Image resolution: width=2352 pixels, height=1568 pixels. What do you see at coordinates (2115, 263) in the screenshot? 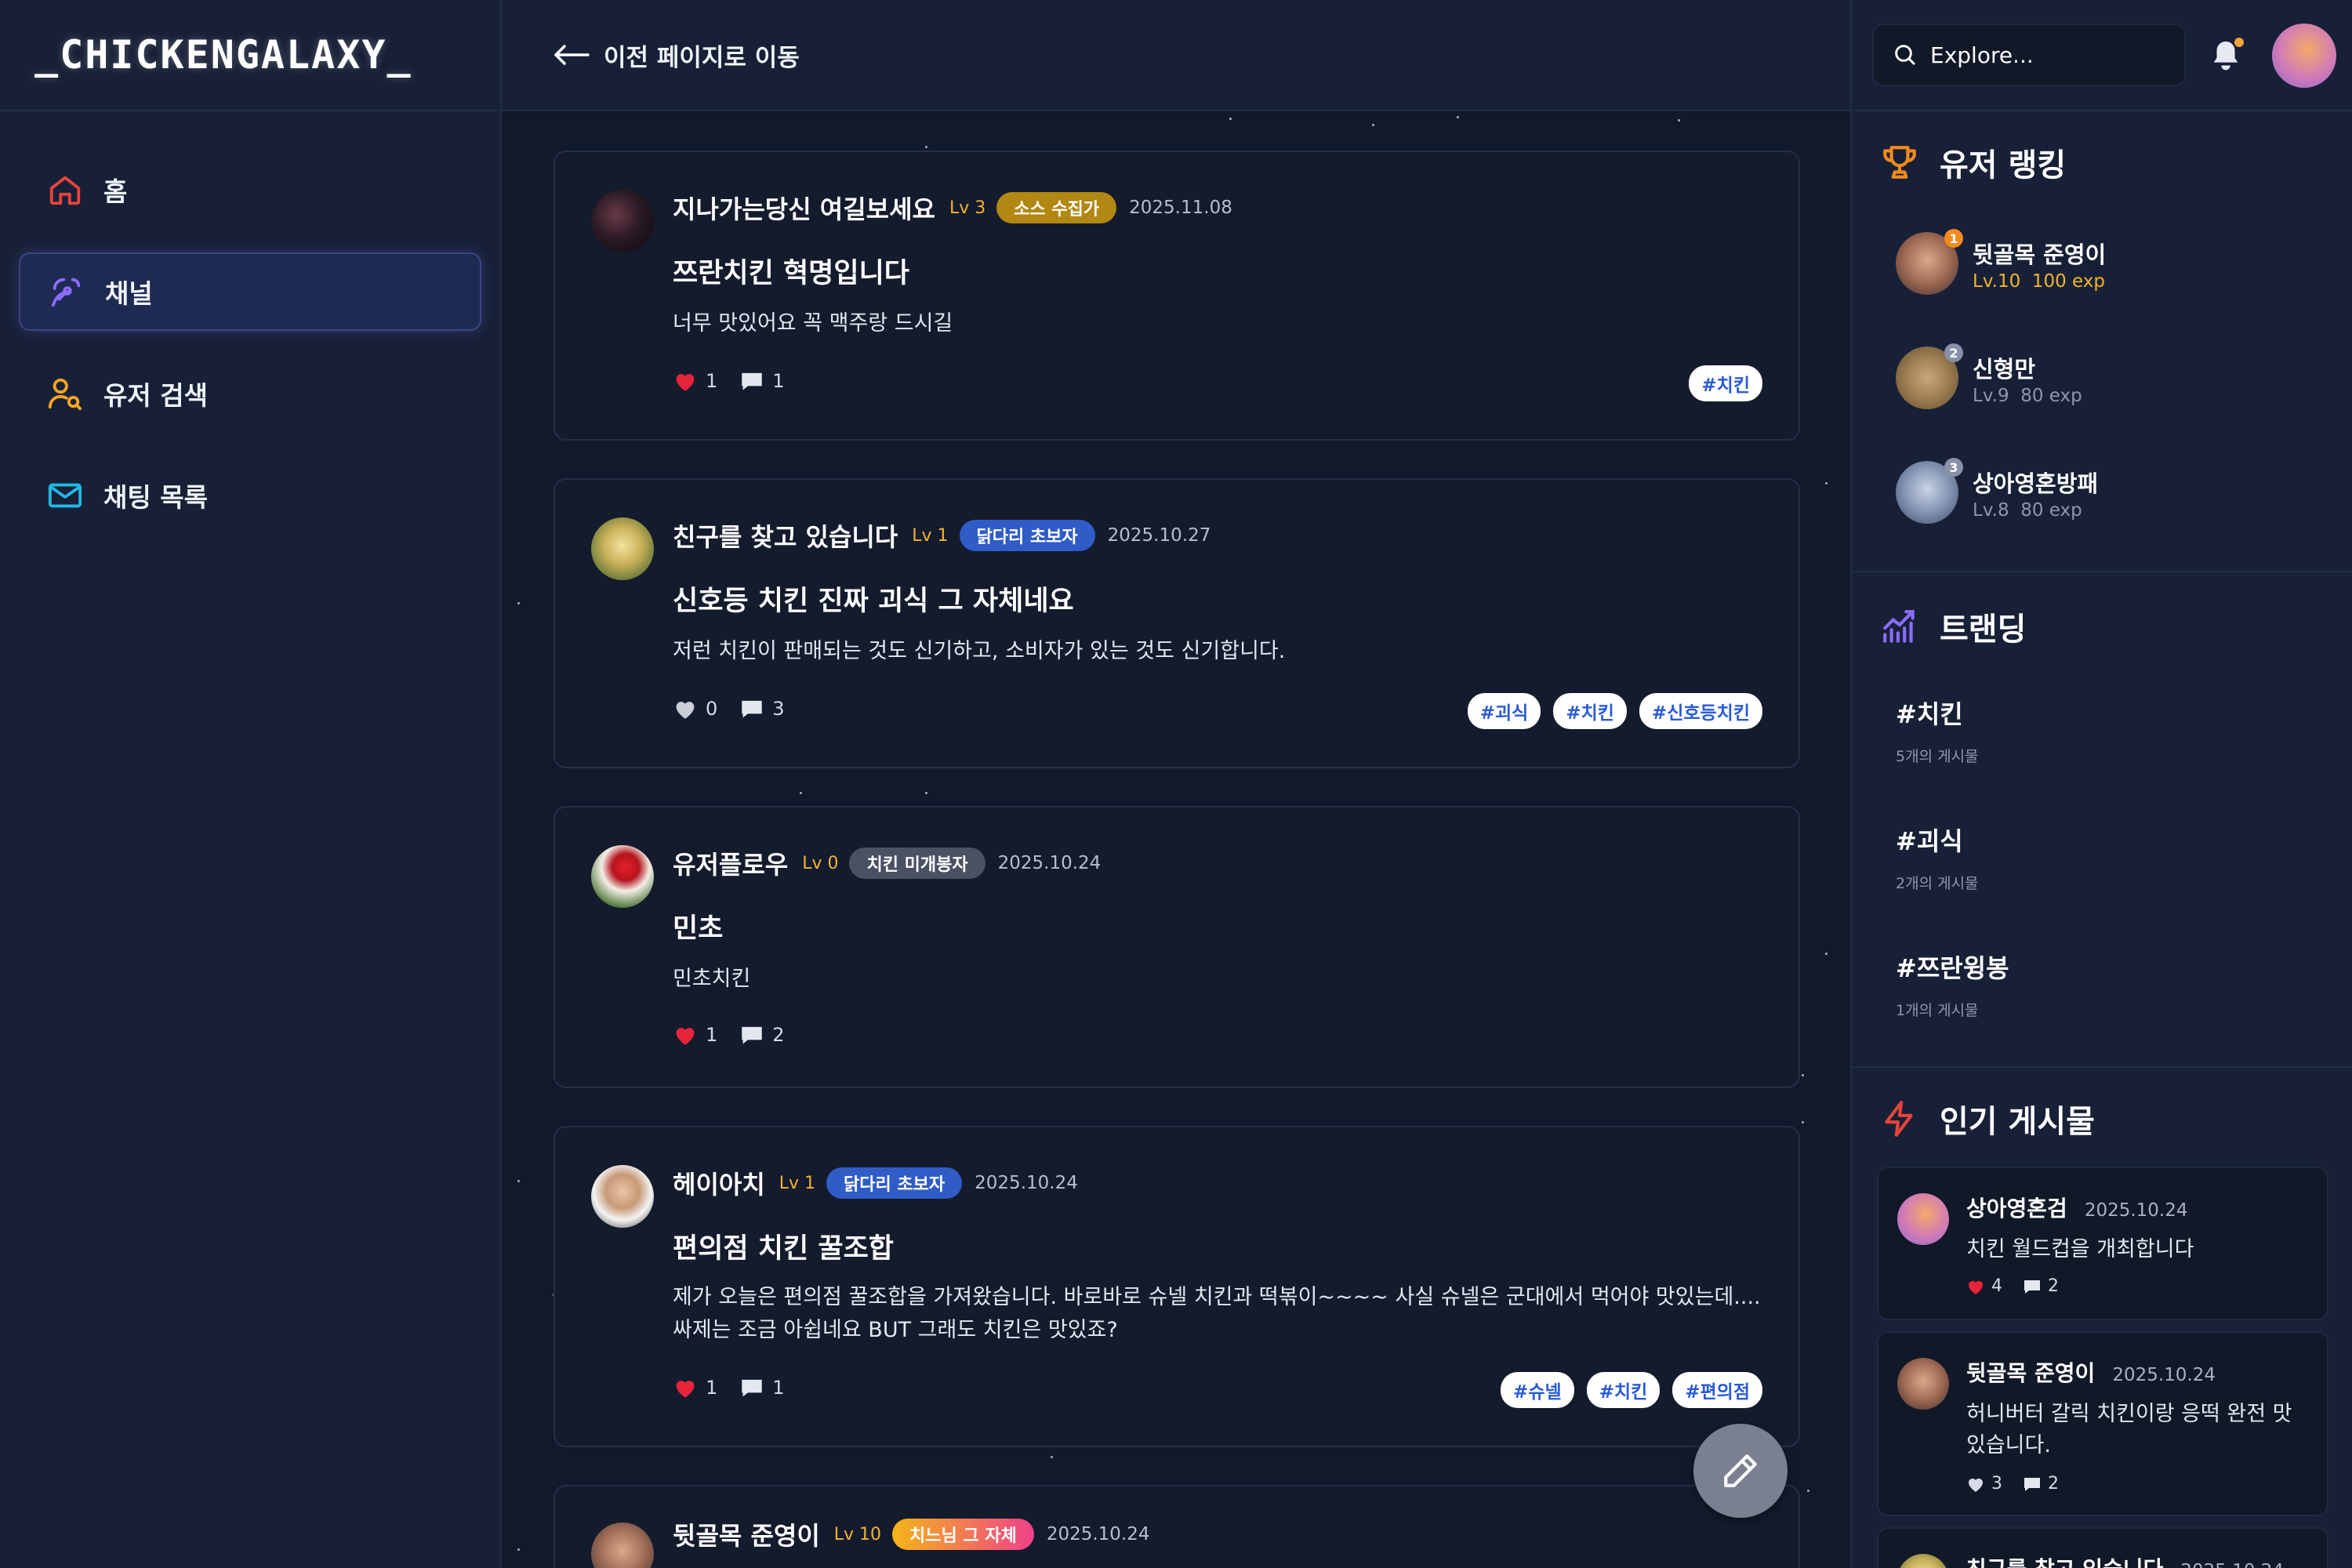
I see `ranking-item: 1 뒷골목 준영이 Lv.10 100 exp` at bounding box center [2115, 263].